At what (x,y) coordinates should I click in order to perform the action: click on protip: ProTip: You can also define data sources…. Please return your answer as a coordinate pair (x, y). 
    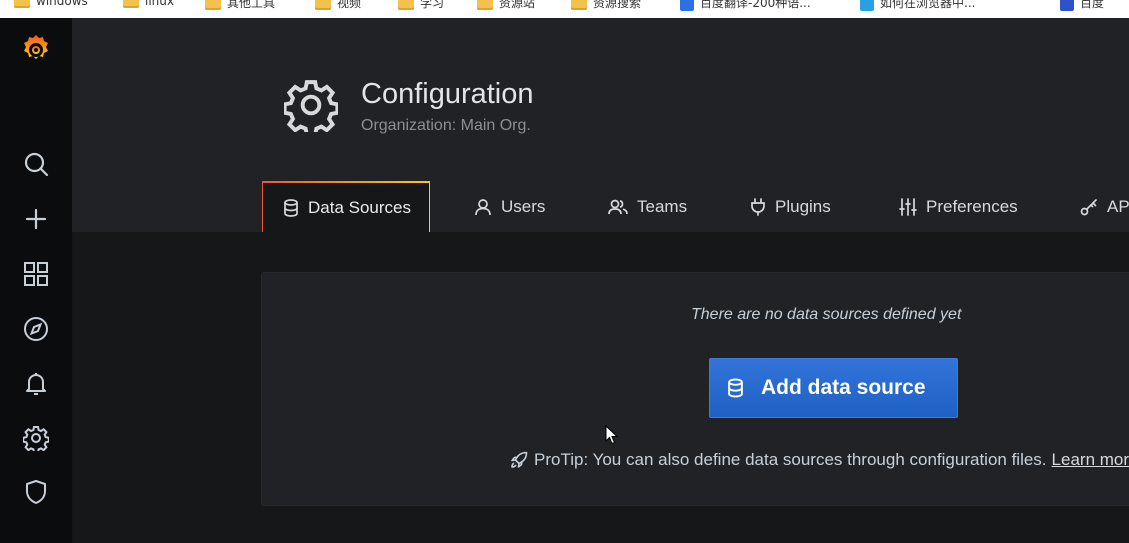
    Looking at the image, I should click on (819, 460).